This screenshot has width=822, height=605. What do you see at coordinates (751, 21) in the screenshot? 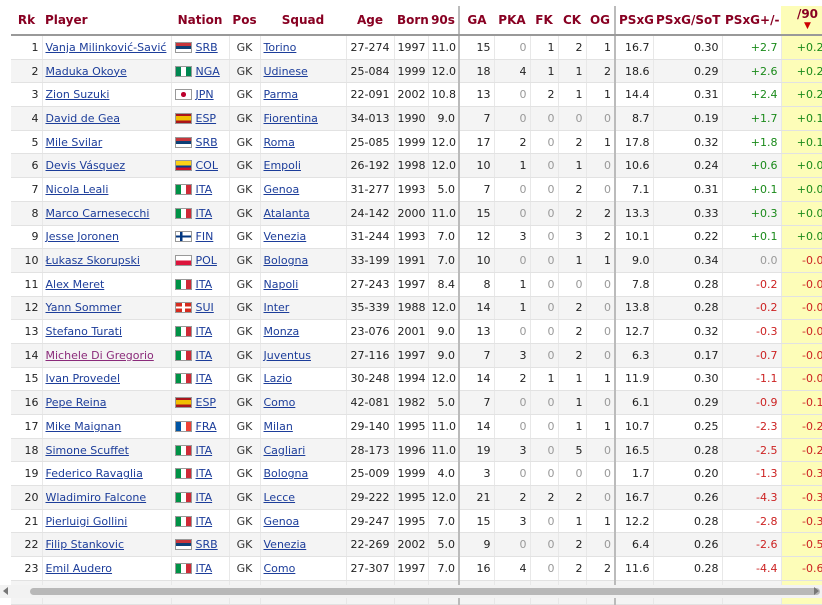
I see `col-header-psxg-pm: PSxG+/-` at bounding box center [751, 21].